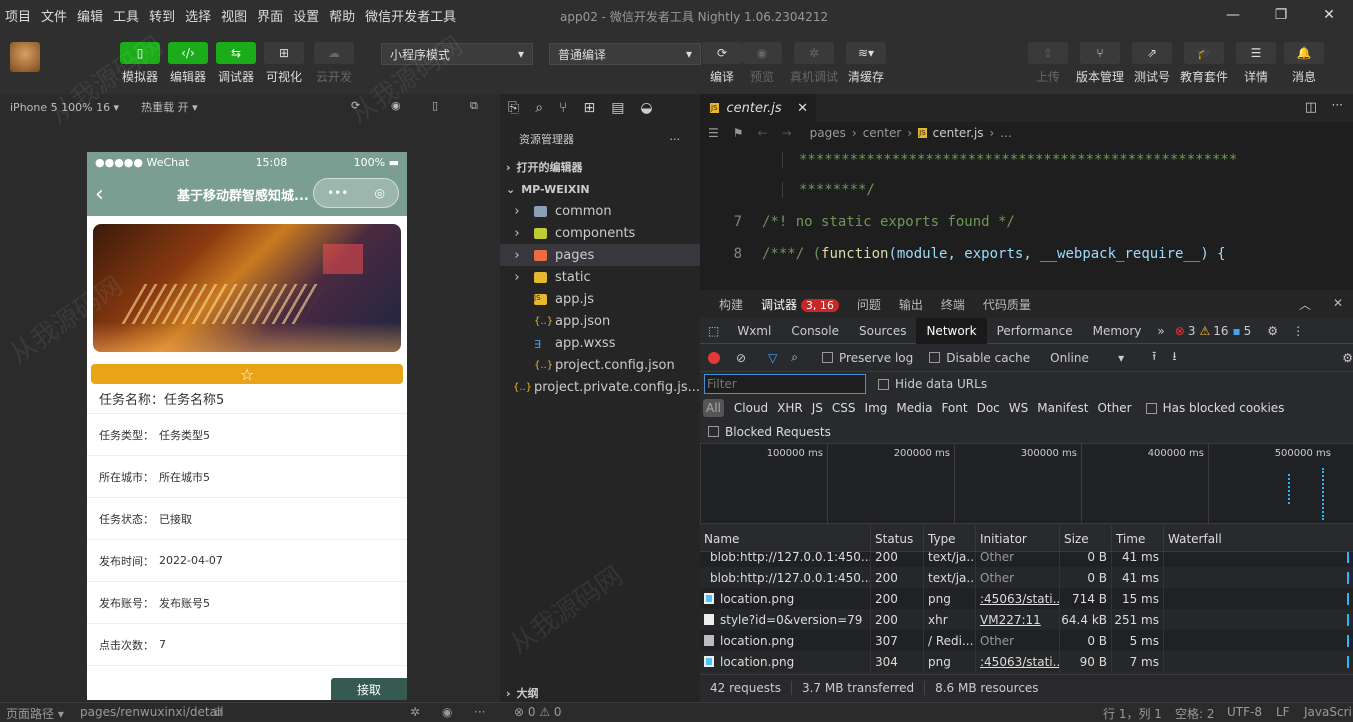 This screenshot has height=722, width=1353. Describe the element at coordinates (714, 357) in the screenshot. I see `record-icon` at that location.